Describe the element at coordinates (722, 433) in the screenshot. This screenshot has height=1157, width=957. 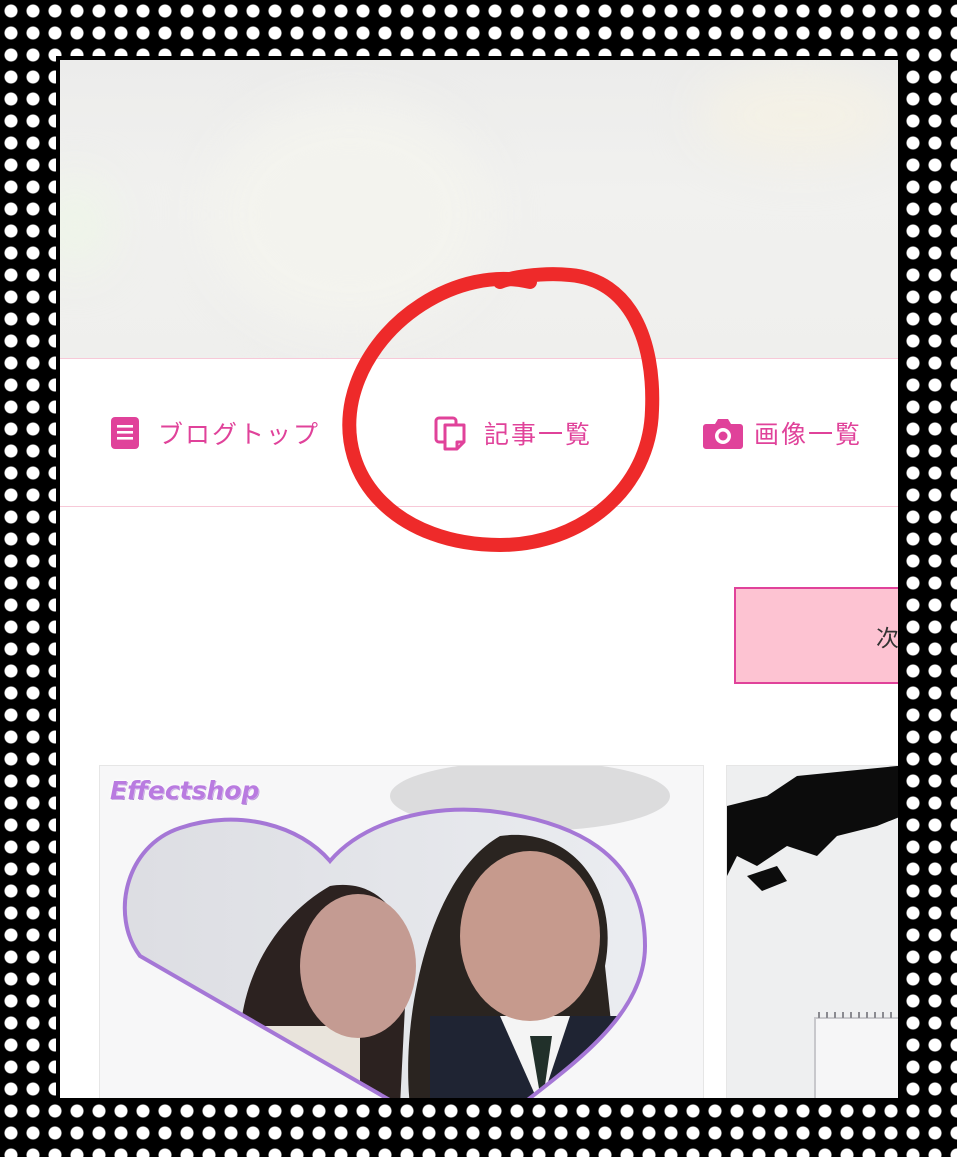
I see `camera-icon` at that location.